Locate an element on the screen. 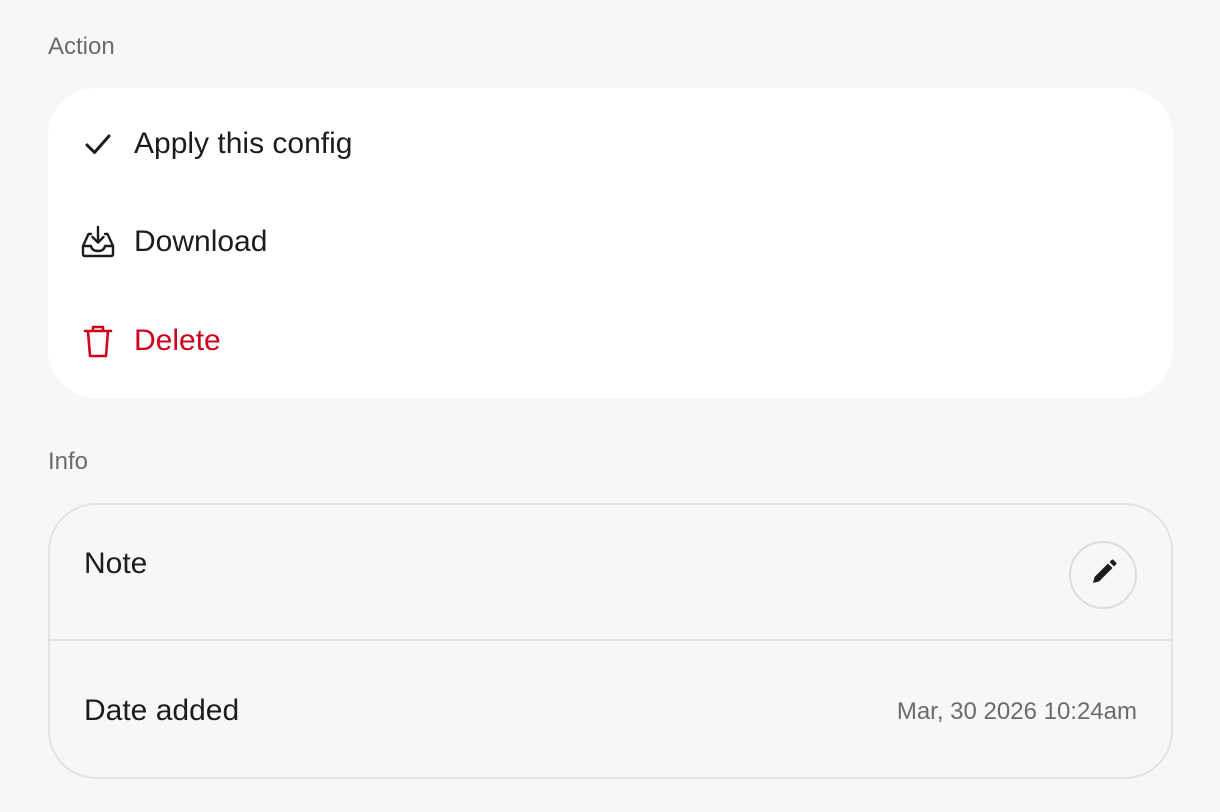 The image size is (1220, 812). apply-config-label: Apply this config is located at coordinates (243, 143).